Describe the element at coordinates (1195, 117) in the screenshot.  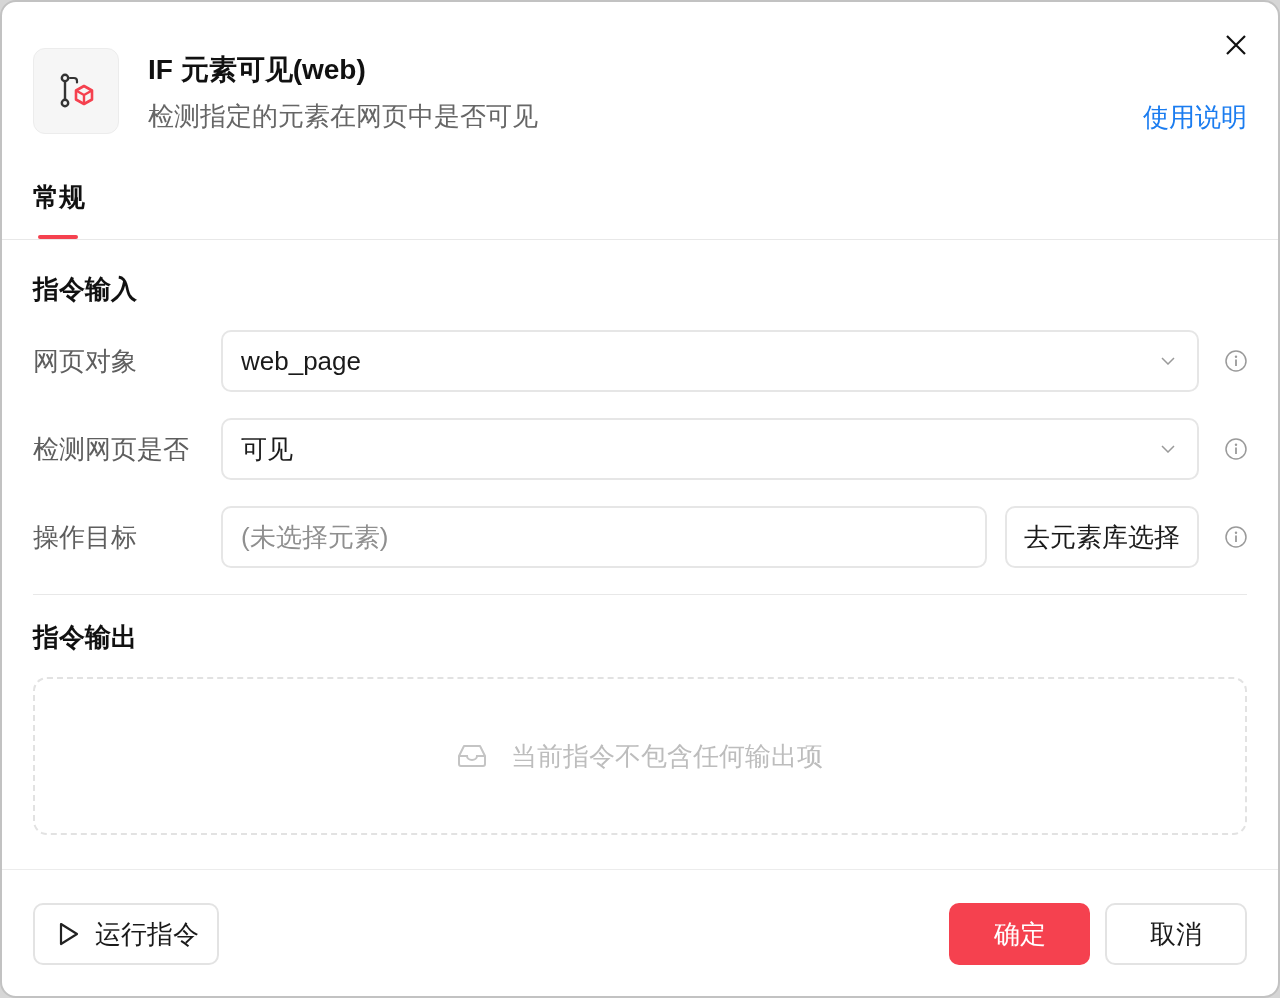
I see `help-link: 使用说明` at that location.